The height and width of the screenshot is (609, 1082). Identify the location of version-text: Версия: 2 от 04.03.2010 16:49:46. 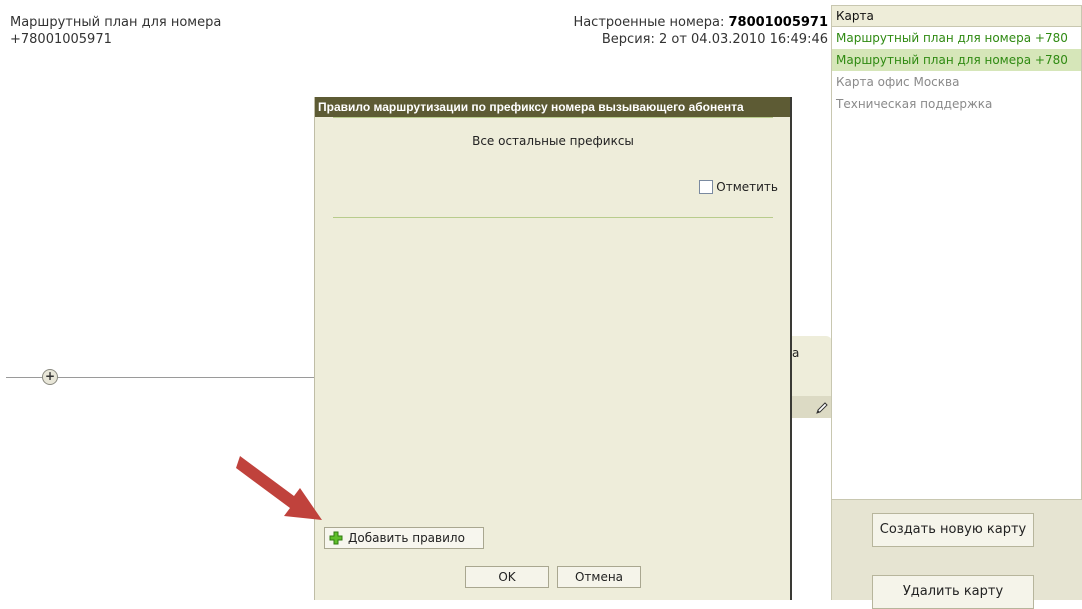
(714, 39).